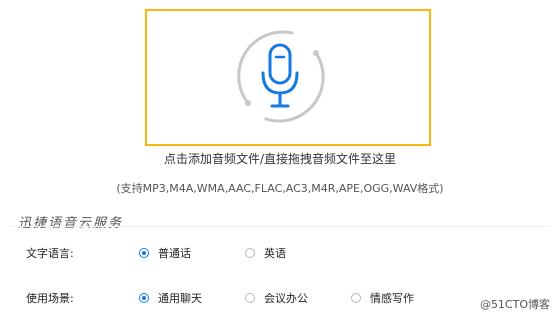 The width and height of the screenshot is (560, 324). I want to click on microphone-icon, so click(280, 75).